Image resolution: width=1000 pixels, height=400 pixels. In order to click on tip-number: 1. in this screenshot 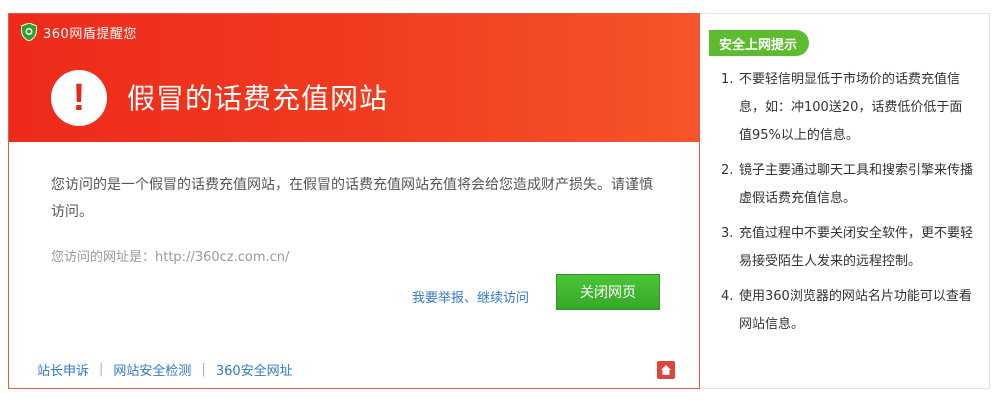, I will do `click(727, 79)`.